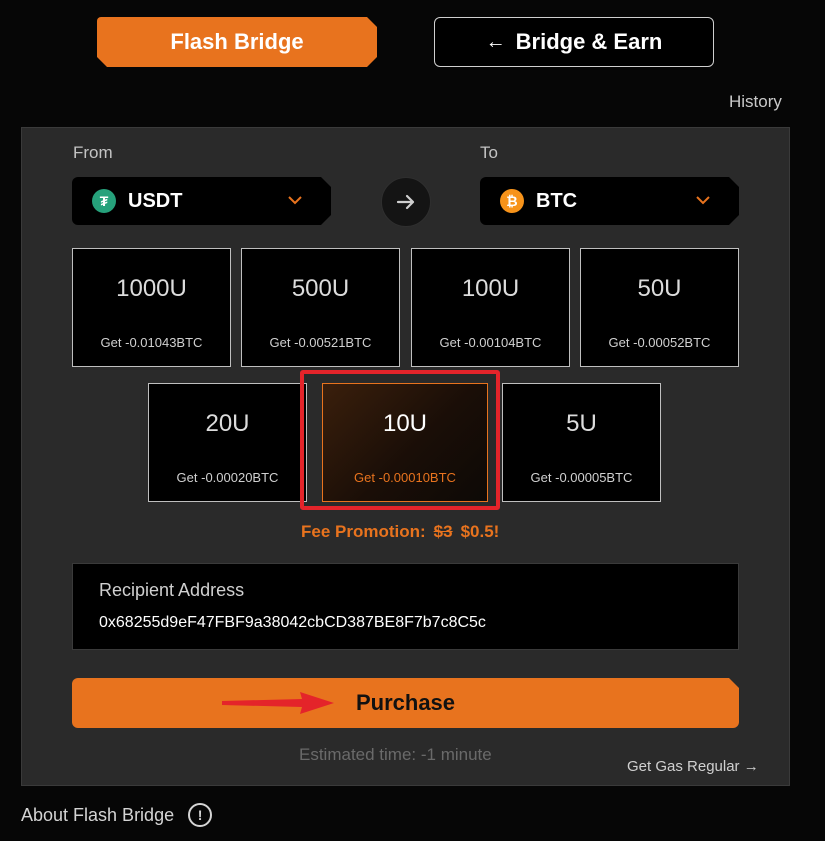  I want to click on fee-label: Fee Promotion:, so click(363, 531).